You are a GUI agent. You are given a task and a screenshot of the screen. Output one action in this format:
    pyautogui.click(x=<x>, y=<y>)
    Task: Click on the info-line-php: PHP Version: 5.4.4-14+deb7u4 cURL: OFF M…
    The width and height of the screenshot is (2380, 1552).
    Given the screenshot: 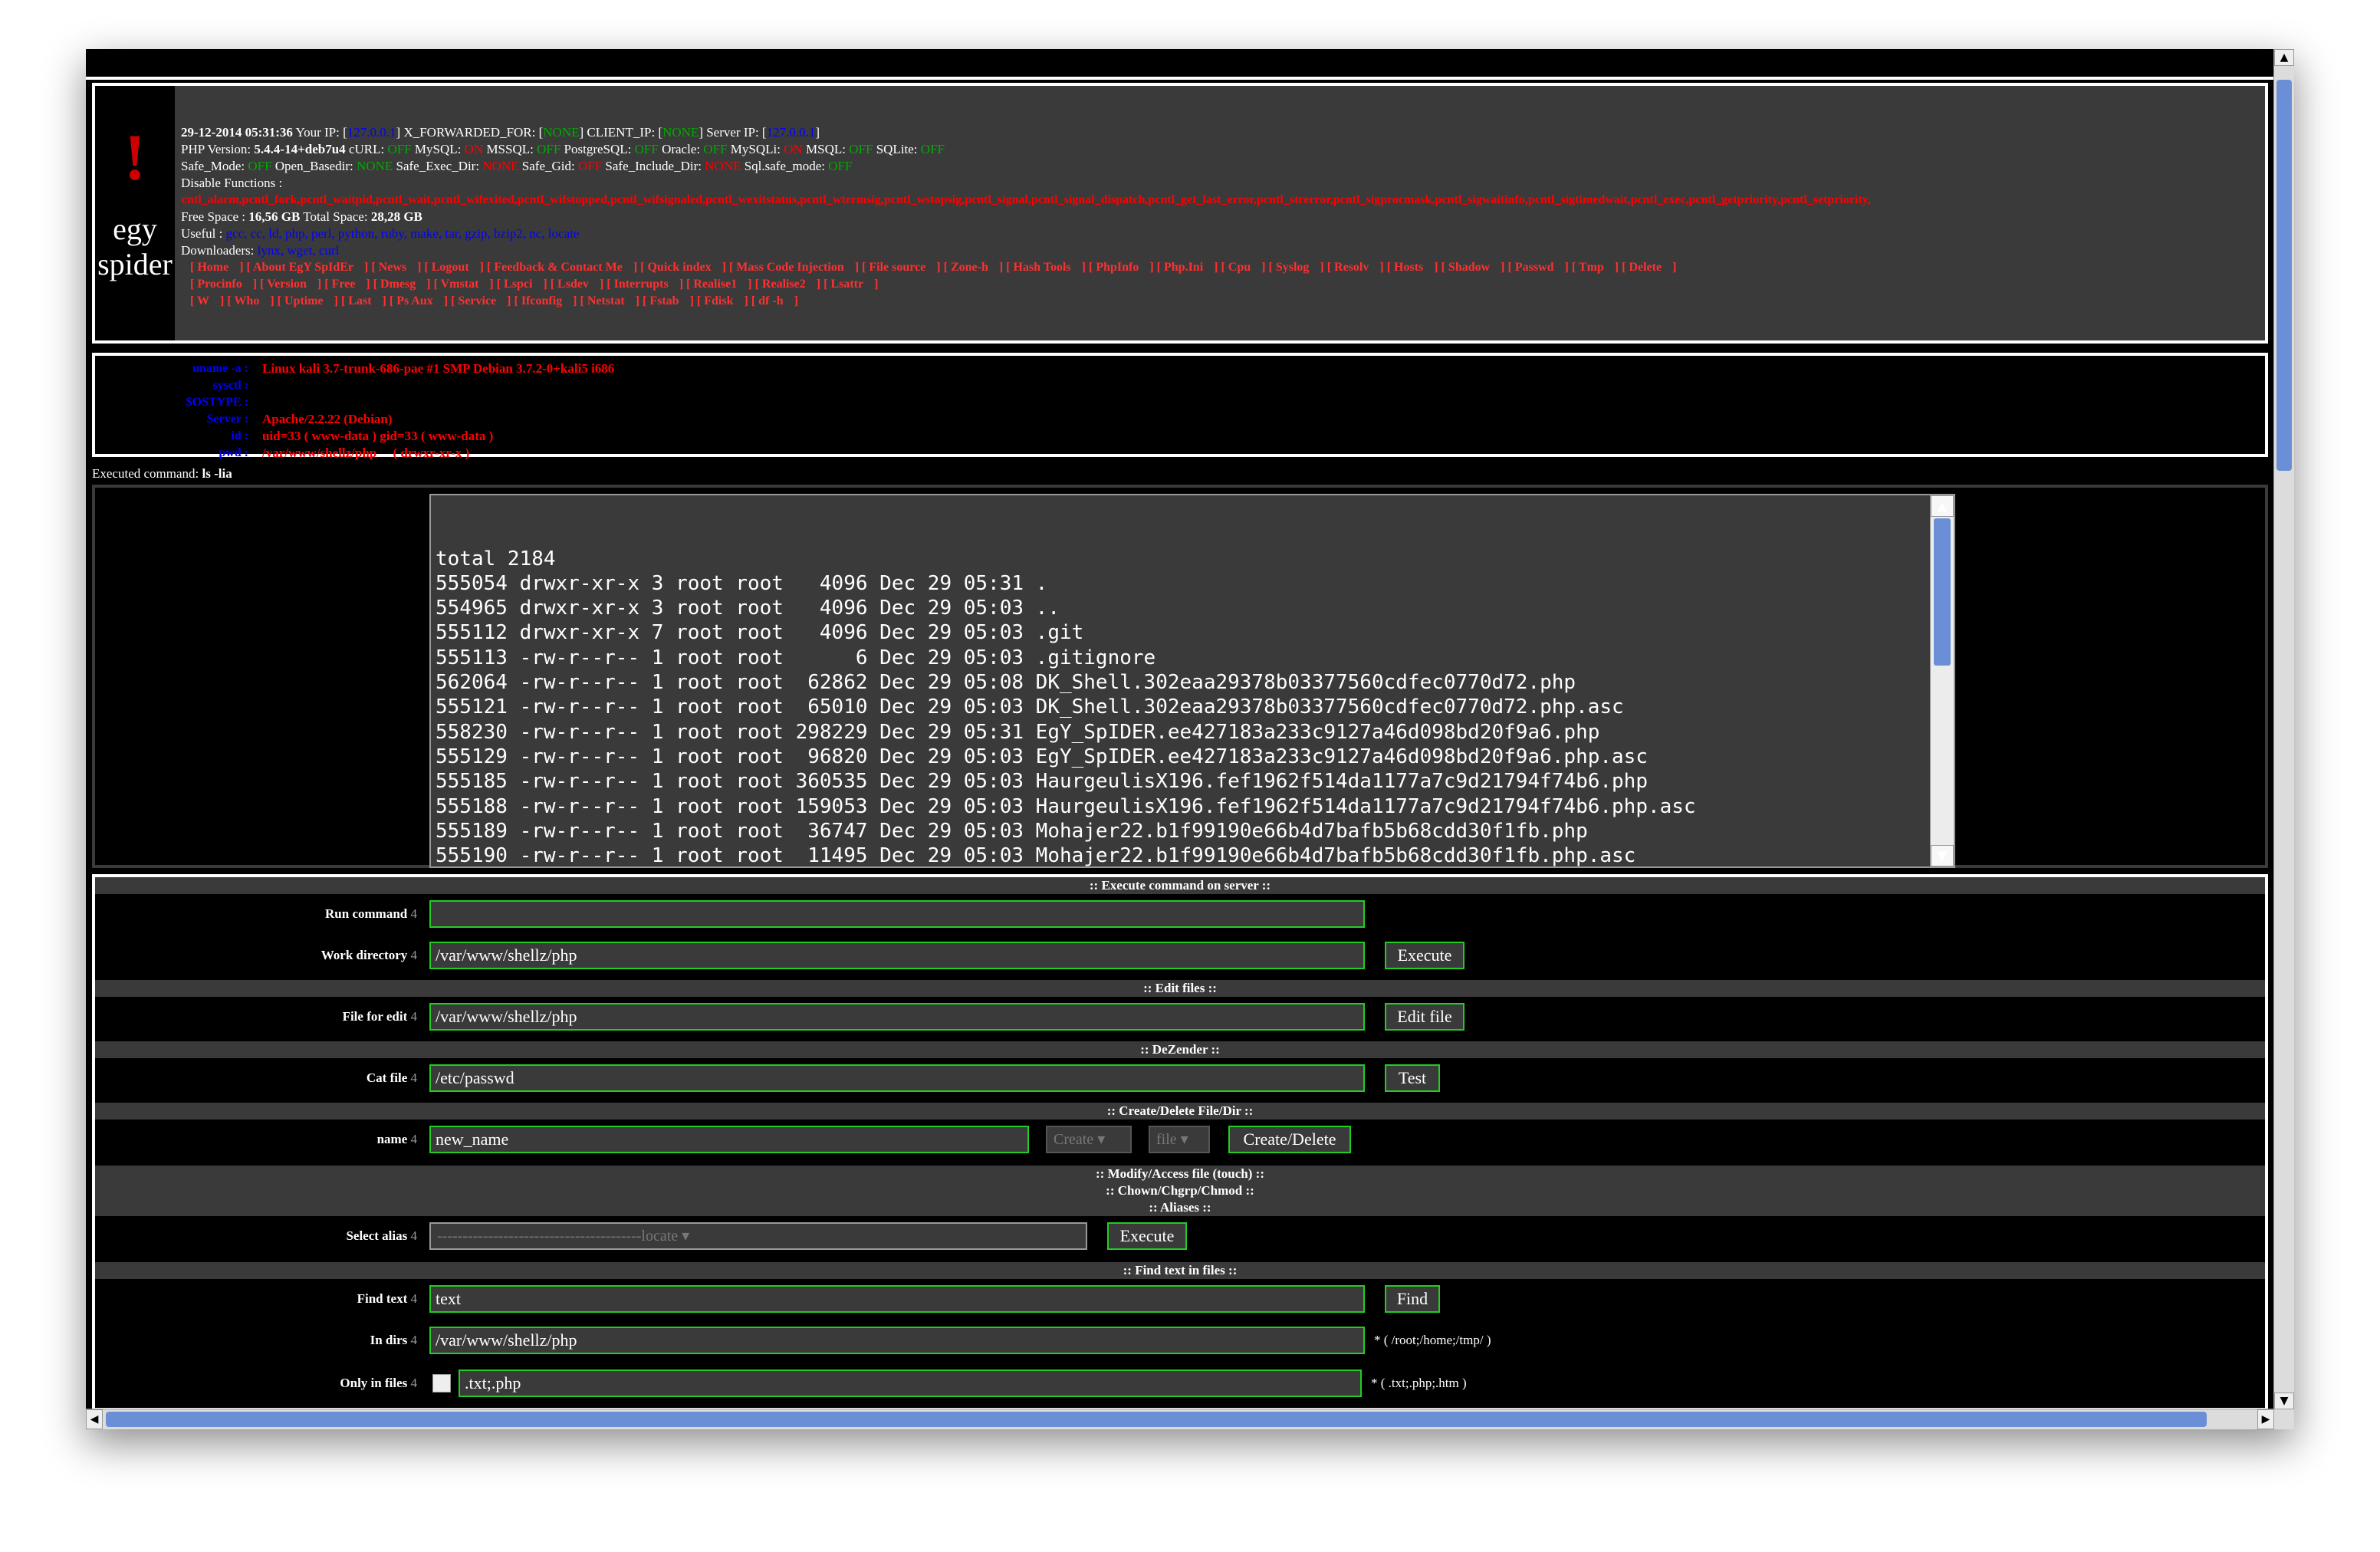 What is the action you would take?
    pyautogui.click(x=1224, y=150)
    